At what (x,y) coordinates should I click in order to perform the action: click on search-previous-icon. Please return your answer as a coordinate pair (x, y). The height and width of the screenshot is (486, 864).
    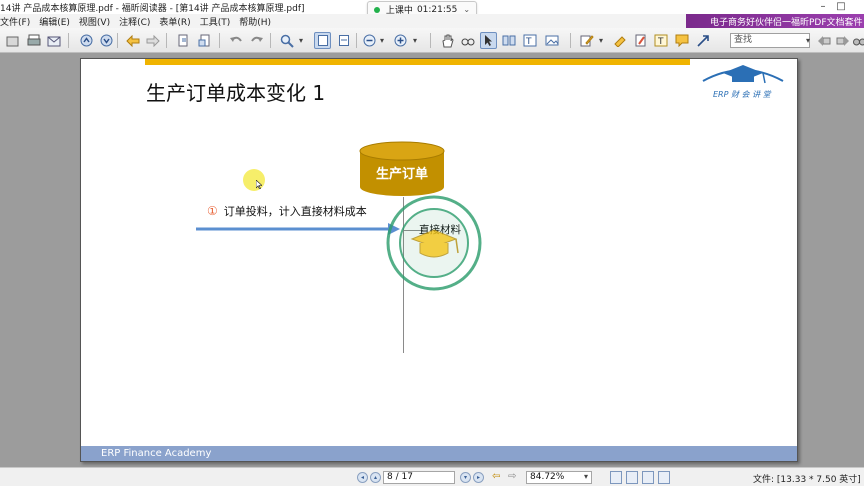
    Looking at the image, I should click on (823, 40).